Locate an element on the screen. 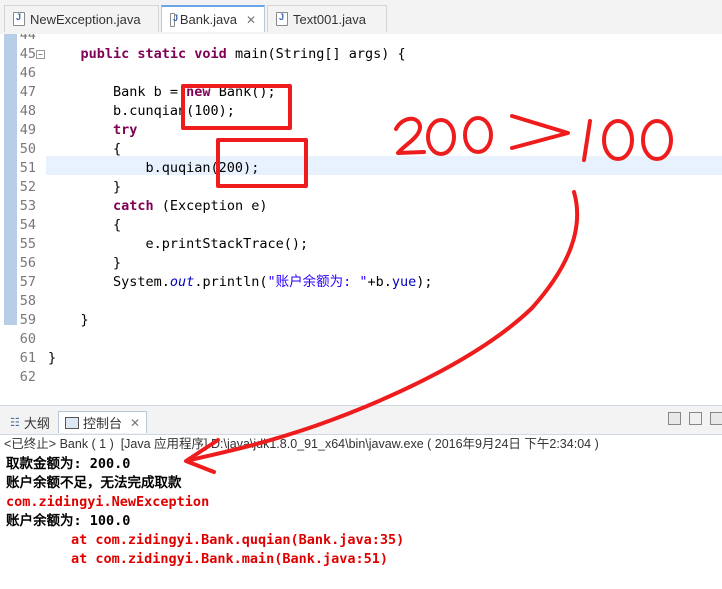 This screenshot has height=589, width=722. highlight-box-cunqian is located at coordinates (236, 107).